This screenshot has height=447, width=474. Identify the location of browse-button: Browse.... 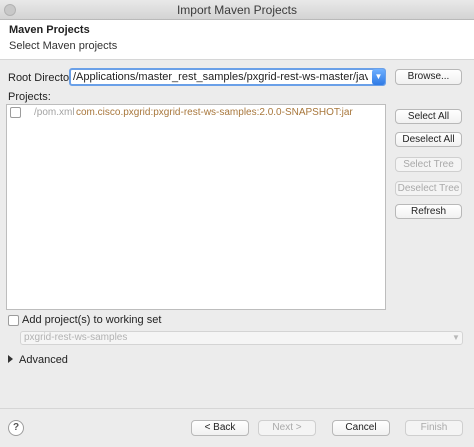
(428, 77).